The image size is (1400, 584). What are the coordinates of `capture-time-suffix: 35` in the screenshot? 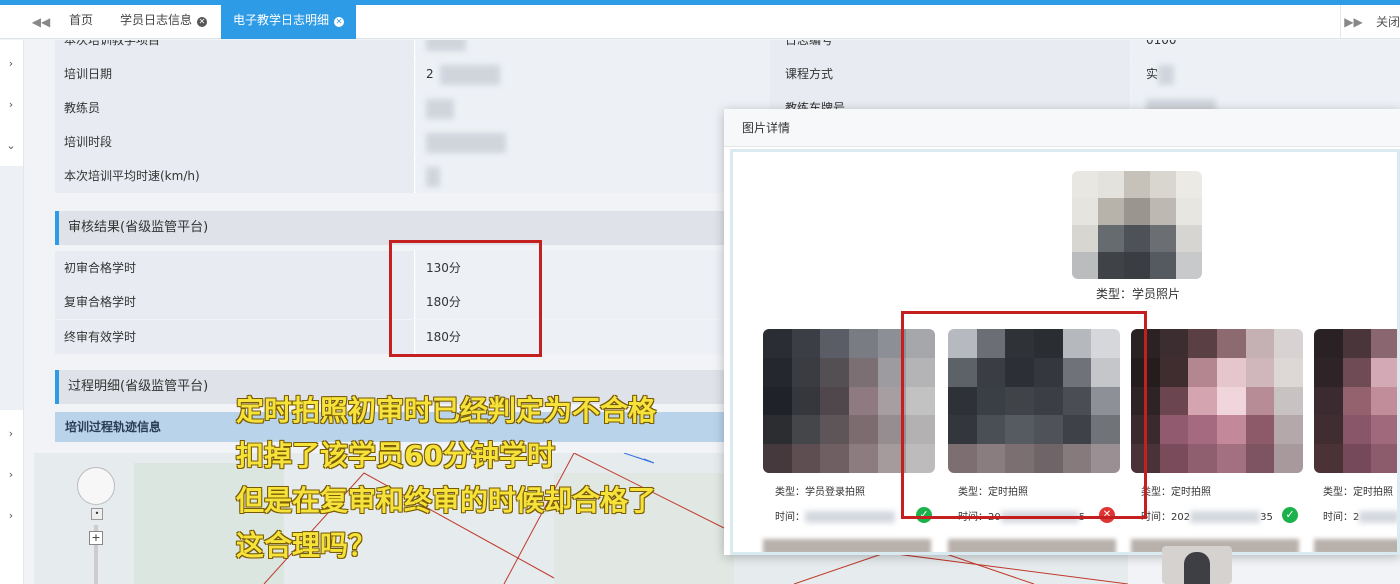 It's located at (1266, 517).